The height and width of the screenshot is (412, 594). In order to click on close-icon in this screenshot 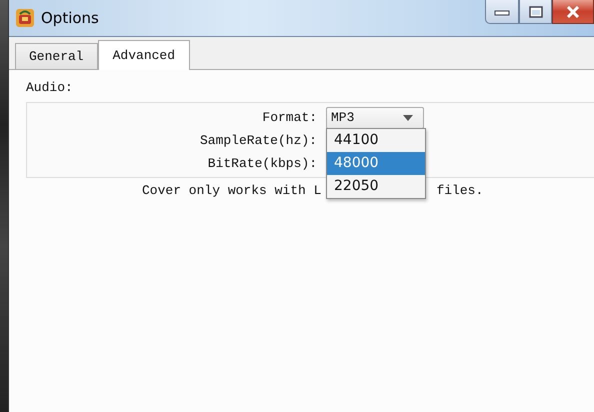, I will do `click(573, 12)`.